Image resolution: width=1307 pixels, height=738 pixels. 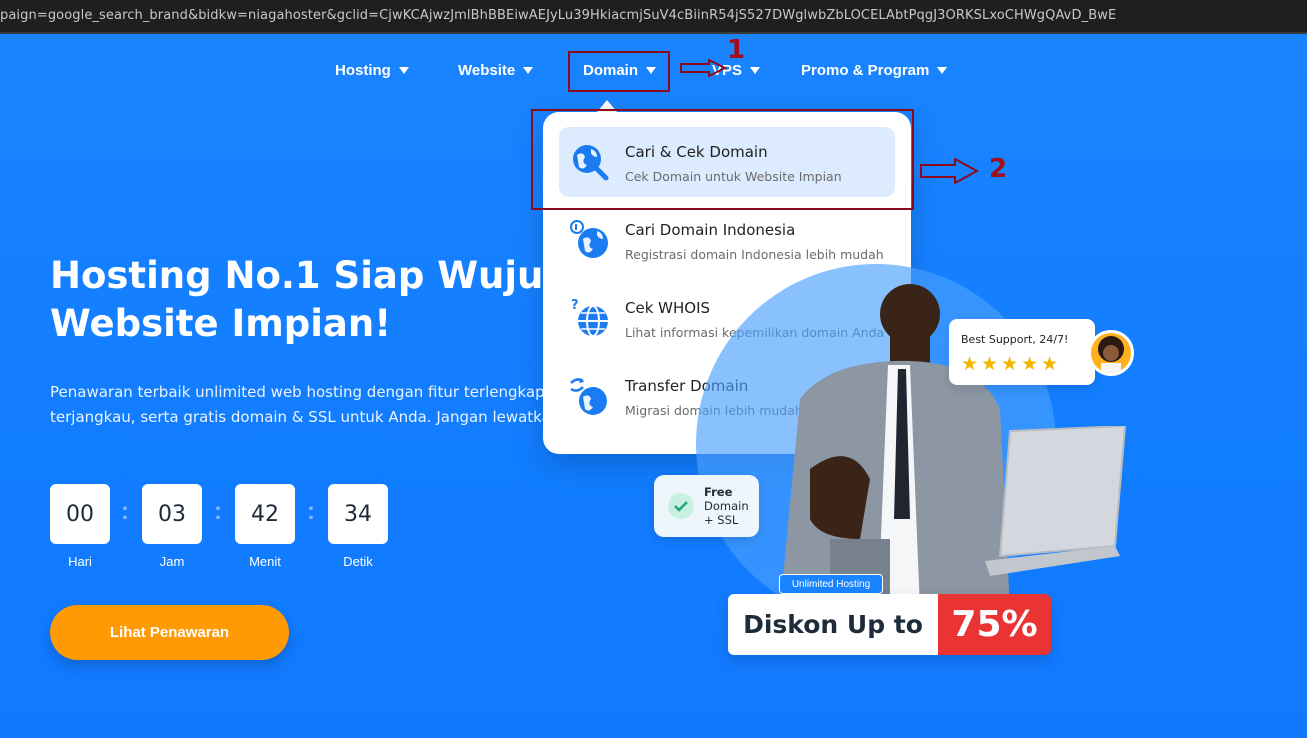 What do you see at coordinates (80, 514) in the screenshot?
I see `countdown-days: 00` at bounding box center [80, 514].